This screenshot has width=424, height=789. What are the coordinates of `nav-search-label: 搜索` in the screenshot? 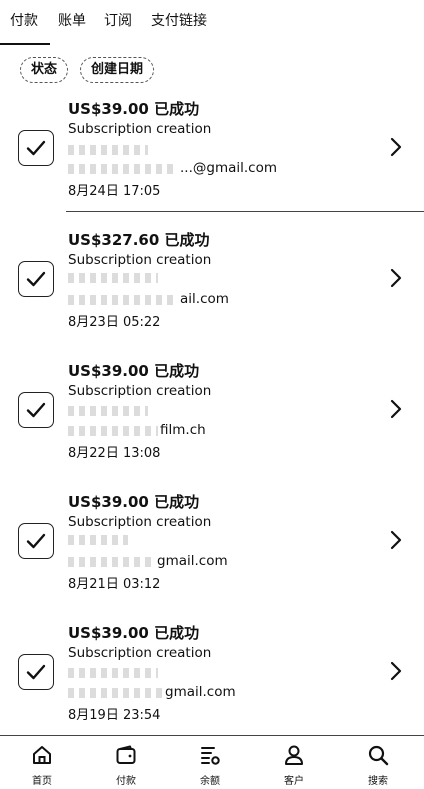 It's located at (378, 781).